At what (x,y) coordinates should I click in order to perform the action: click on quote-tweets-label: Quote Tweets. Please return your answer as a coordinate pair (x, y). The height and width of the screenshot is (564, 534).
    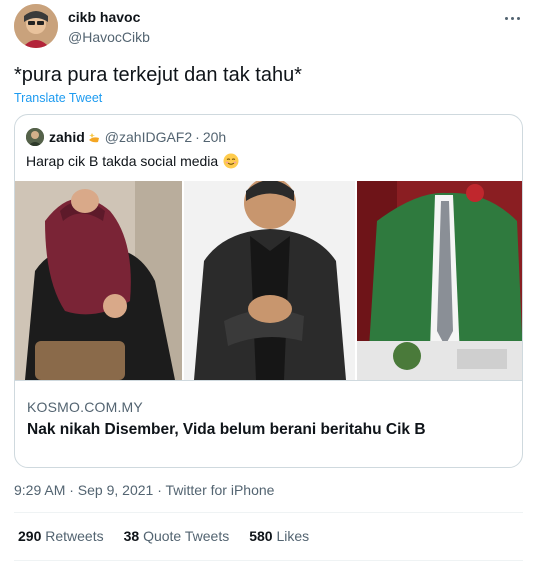
    Looking at the image, I should click on (186, 536).